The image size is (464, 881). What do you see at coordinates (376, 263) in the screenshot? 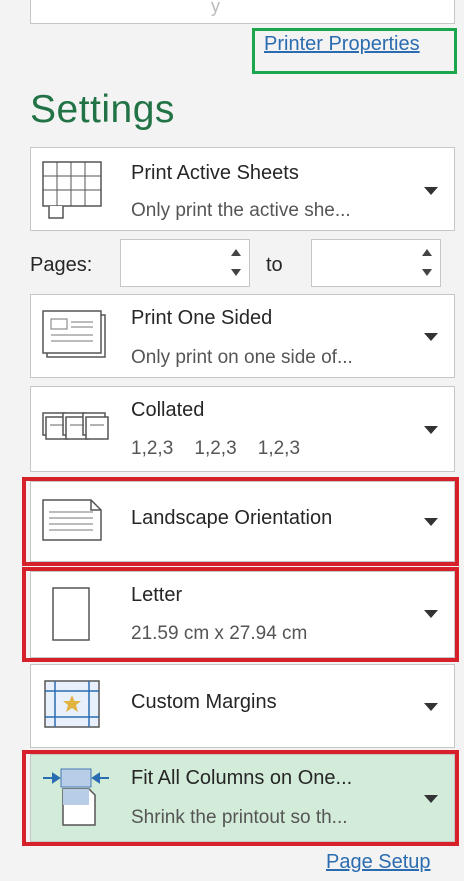
I see `pages-to-input` at bounding box center [376, 263].